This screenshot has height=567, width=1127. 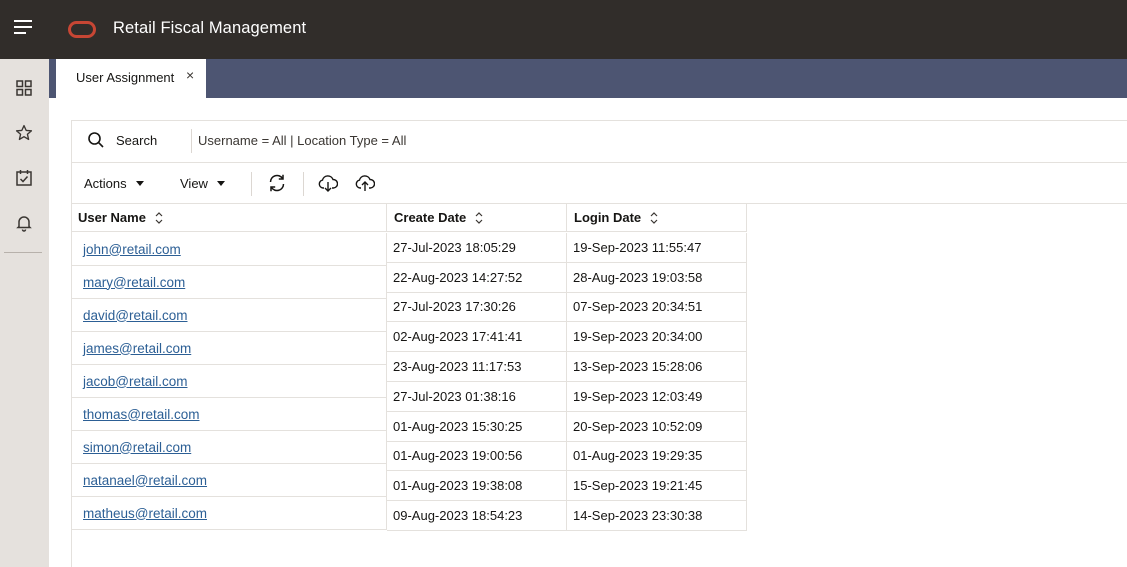 I want to click on column-header-user-name: User Name, so click(x=229, y=218).